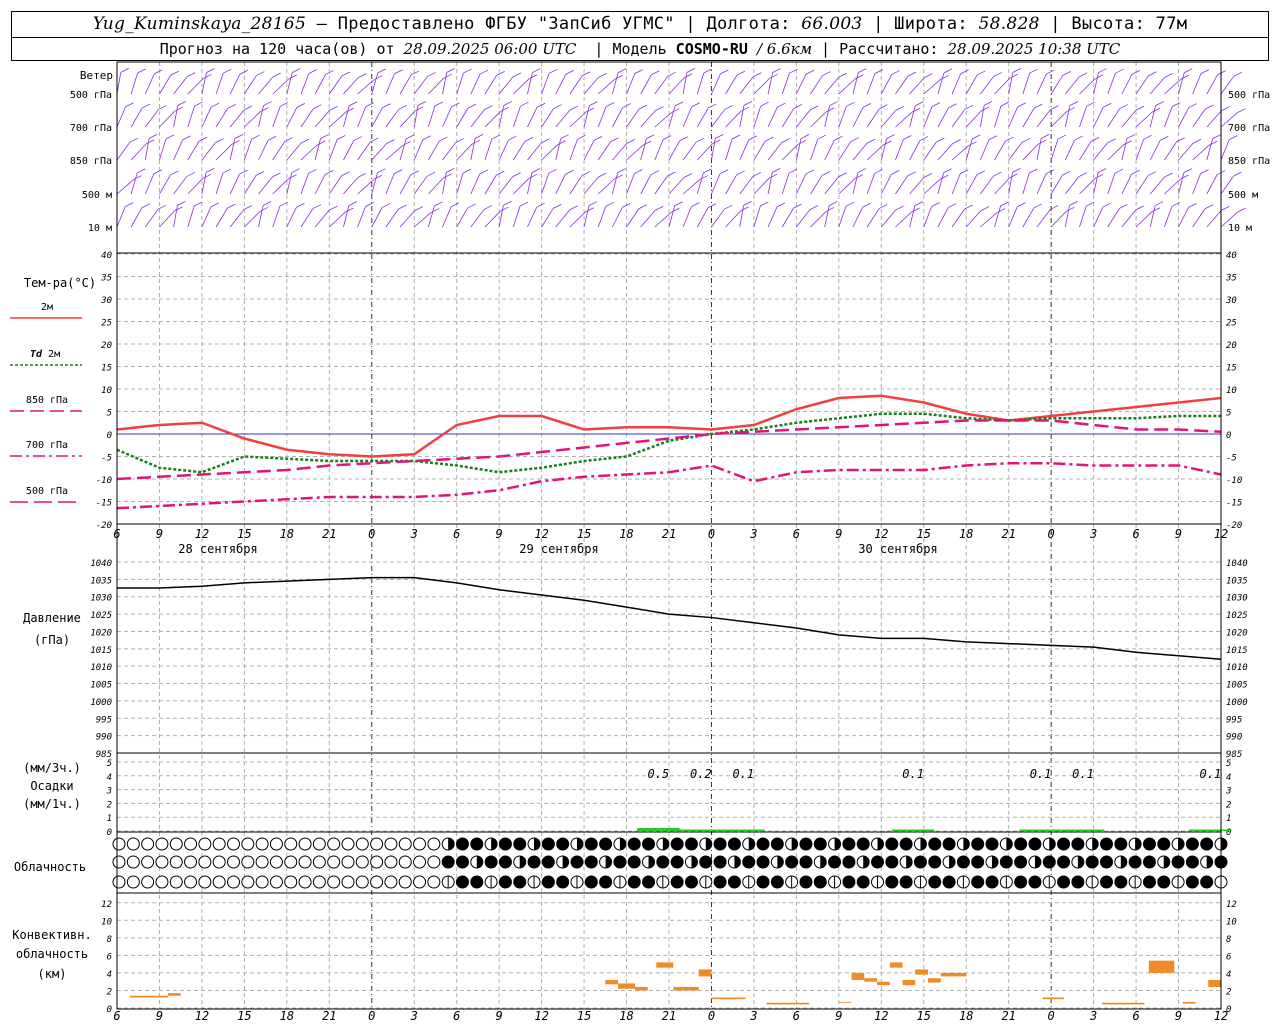  I want to click on press-tick-left: 995, so click(104, 720).